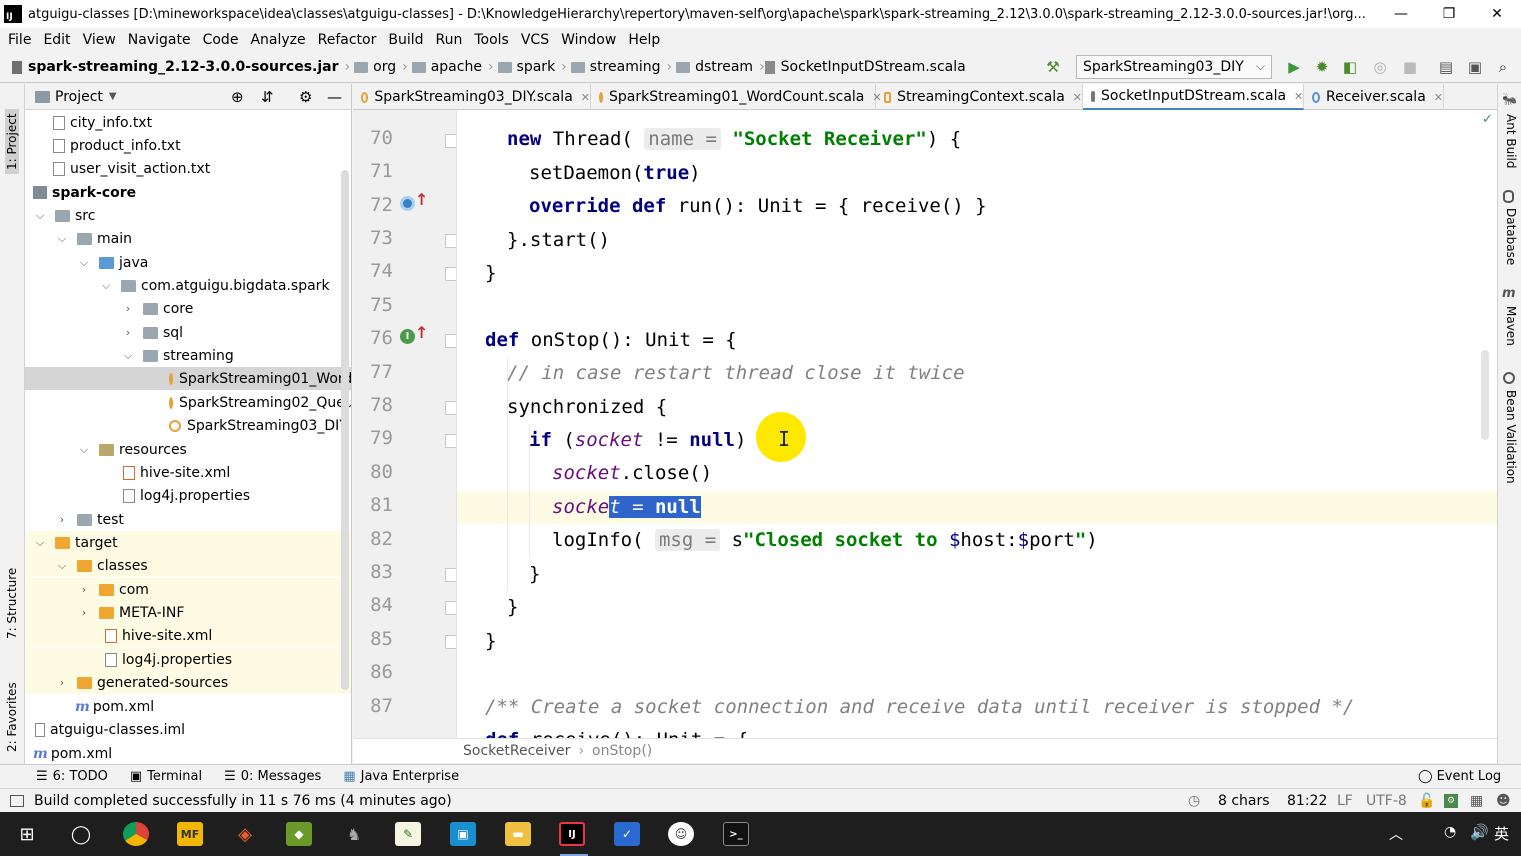  I want to click on tool-tab-structure: 7: Structure, so click(12, 603).